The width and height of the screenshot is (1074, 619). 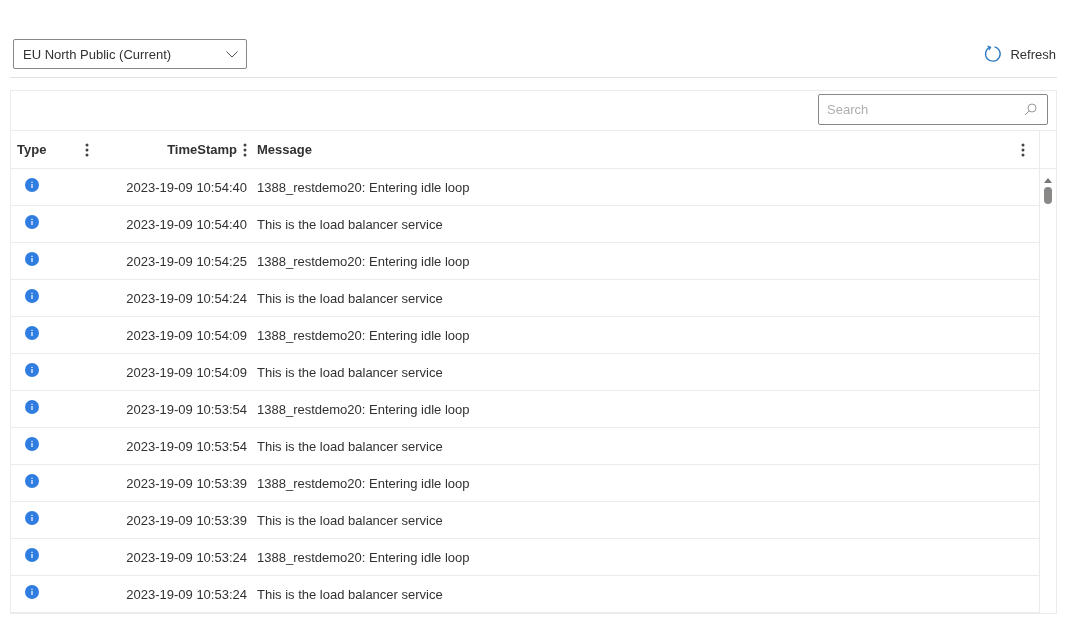 I want to click on chevron-down-icon, so click(x=232, y=54).